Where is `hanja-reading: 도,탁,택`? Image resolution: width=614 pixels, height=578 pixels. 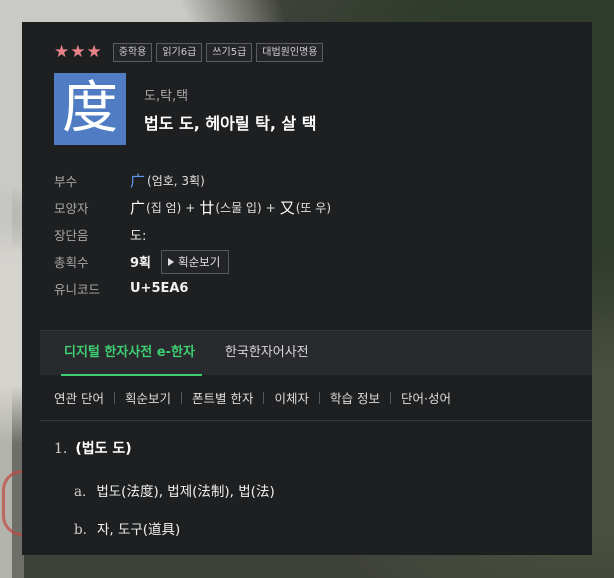 hanja-reading: 도,탁,택 is located at coordinates (166, 96).